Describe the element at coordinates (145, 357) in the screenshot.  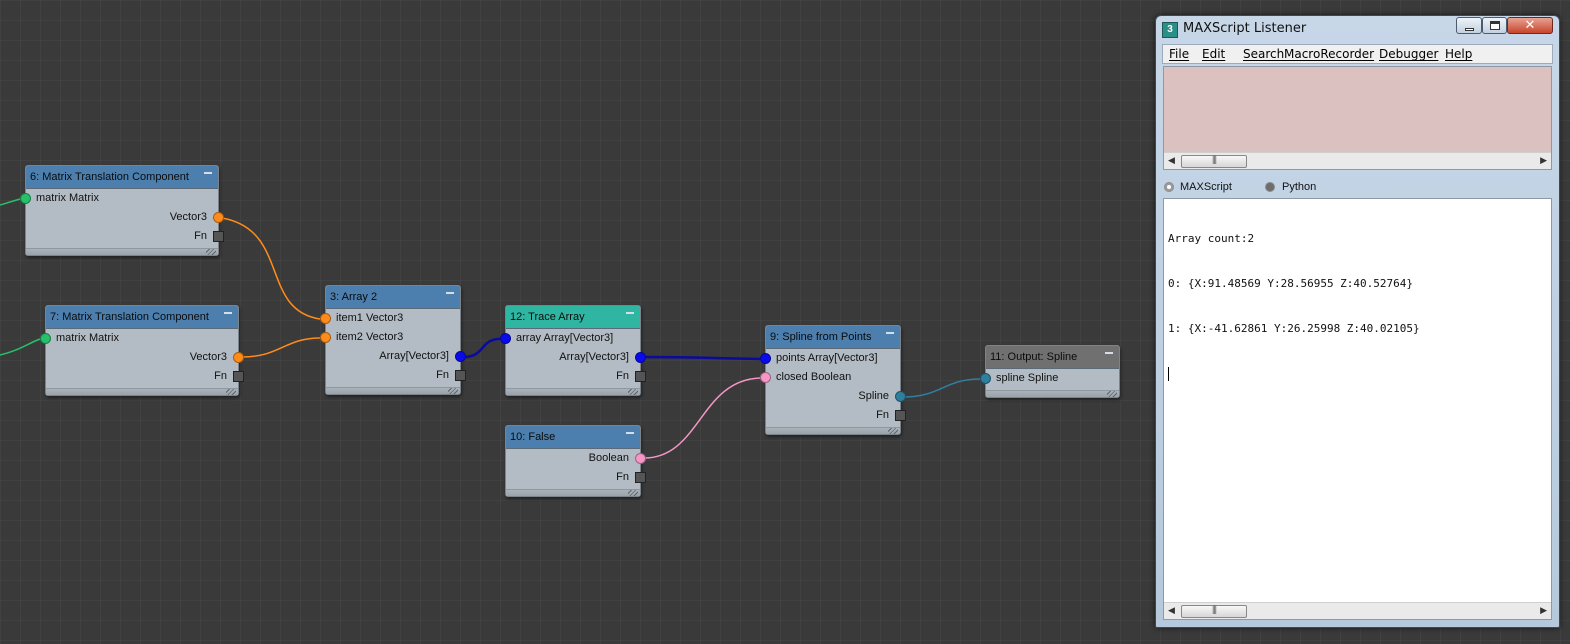
I see `node-7-output-vector3: Vector3` at that location.